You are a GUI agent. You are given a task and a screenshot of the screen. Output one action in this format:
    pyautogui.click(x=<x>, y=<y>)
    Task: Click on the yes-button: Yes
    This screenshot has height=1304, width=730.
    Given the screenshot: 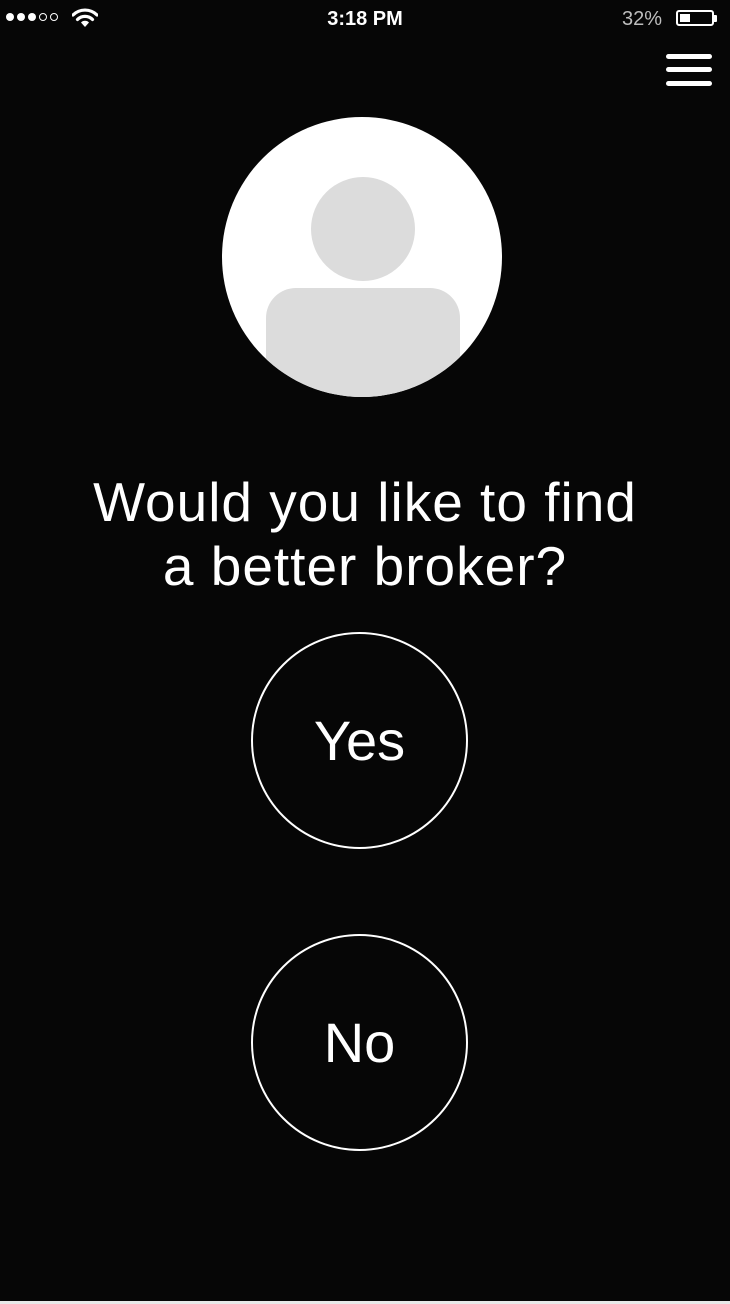 What is the action you would take?
    pyautogui.click(x=359, y=740)
    